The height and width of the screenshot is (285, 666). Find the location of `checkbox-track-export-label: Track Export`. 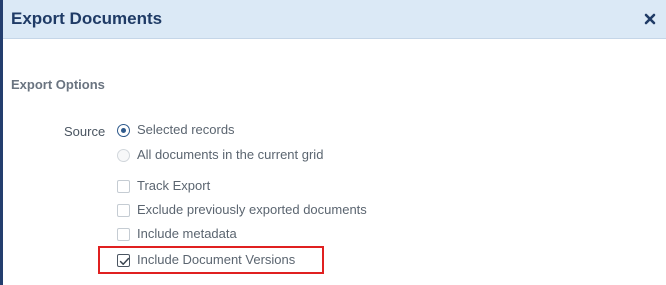

checkbox-track-export-label: Track Export is located at coordinates (174, 185).